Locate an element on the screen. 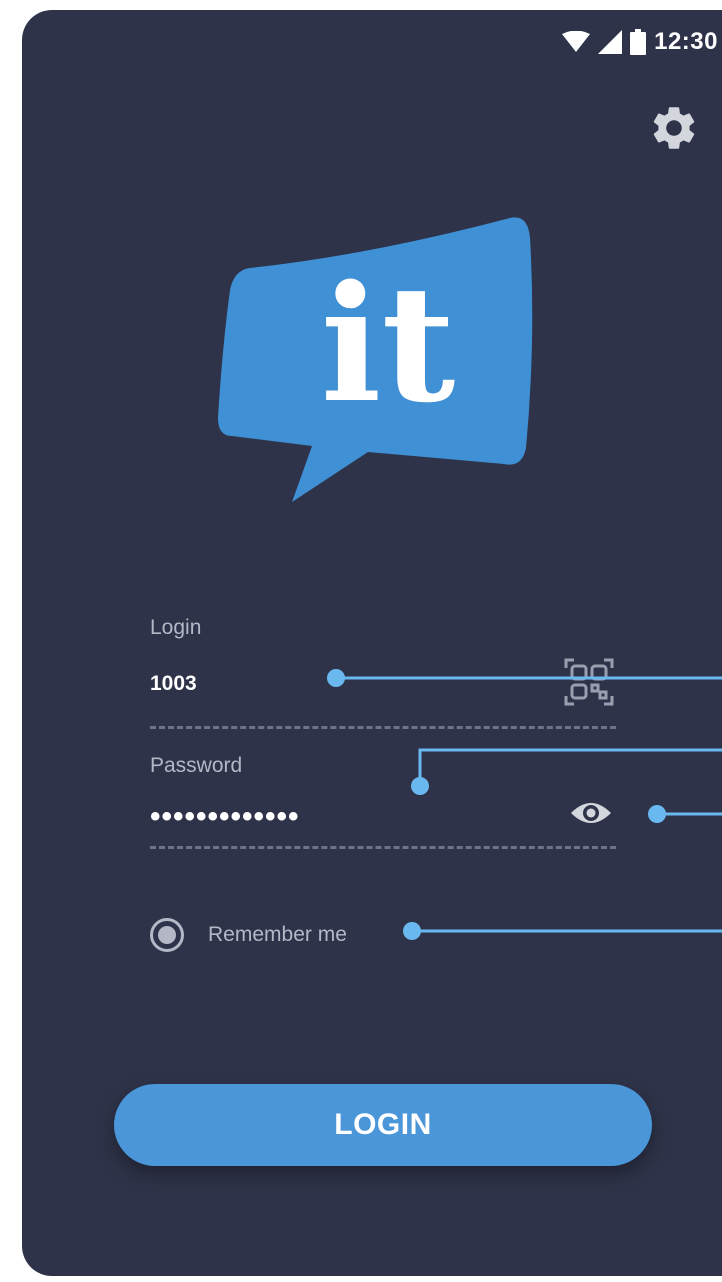 This screenshot has height=1282, width=722. radio-selected-dot is located at coordinates (167, 935).